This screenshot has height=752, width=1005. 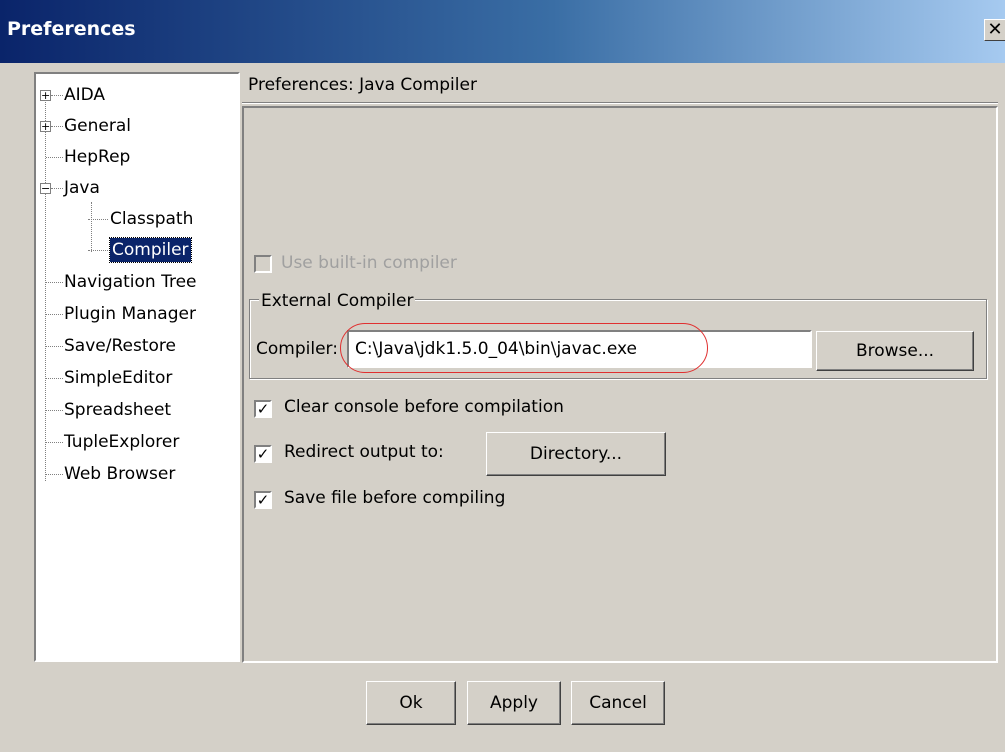 I want to click on redirect-output-label: Redirect output to:, so click(x=364, y=452).